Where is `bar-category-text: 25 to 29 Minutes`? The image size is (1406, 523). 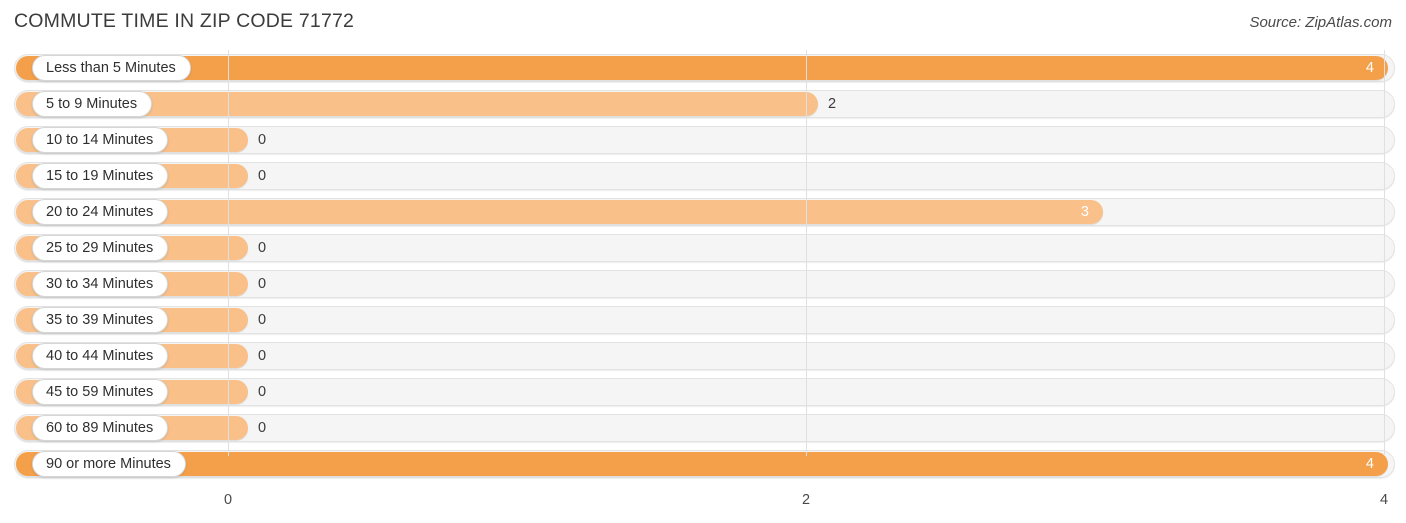 bar-category-text: 25 to 29 Minutes is located at coordinates (100, 248).